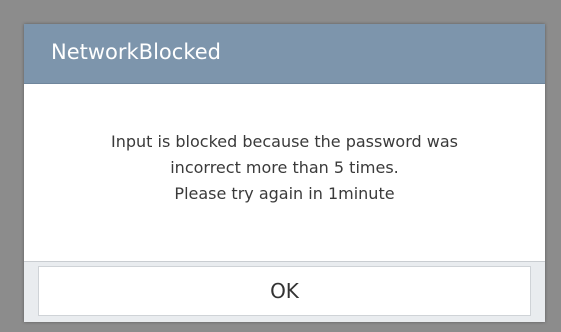  I want to click on ok-button: OK, so click(284, 291).